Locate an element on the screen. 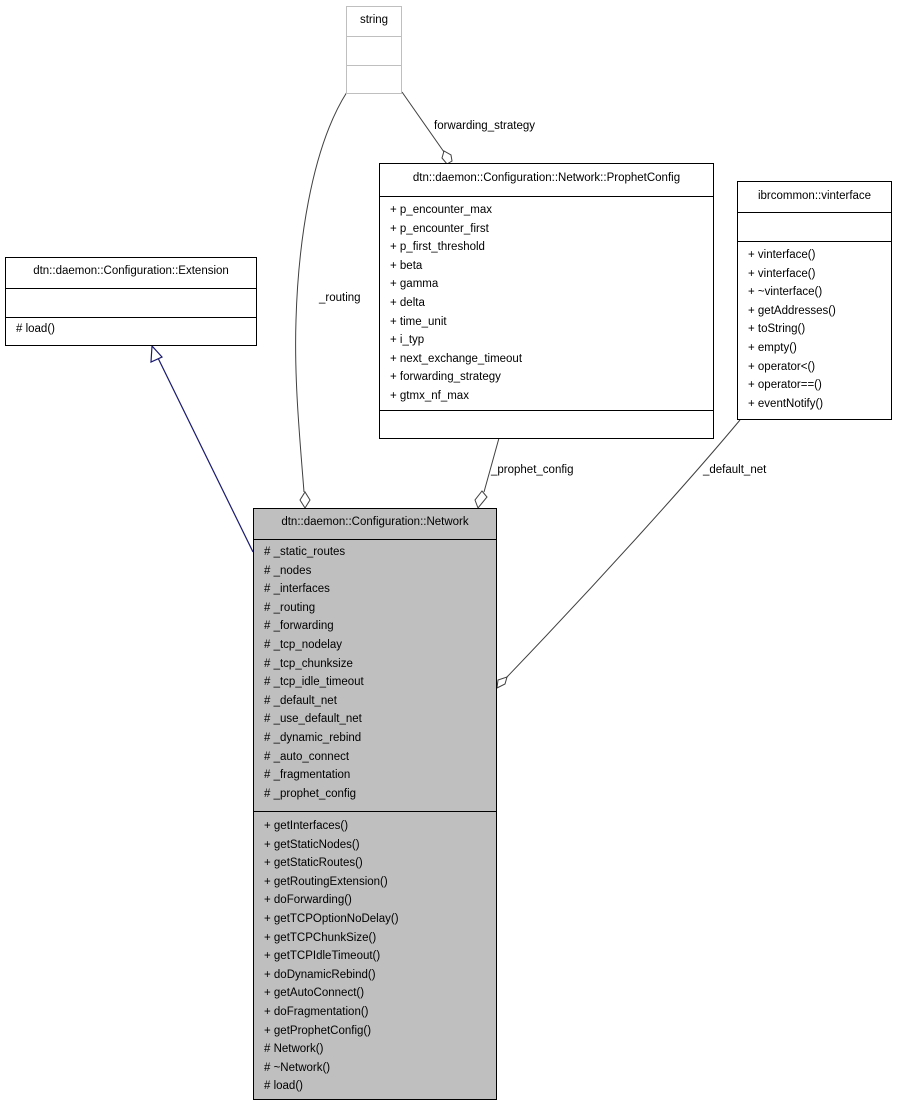 This screenshot has width=897, height=1107. attribute: # _auto_connect is located at coordinates (307, 756).